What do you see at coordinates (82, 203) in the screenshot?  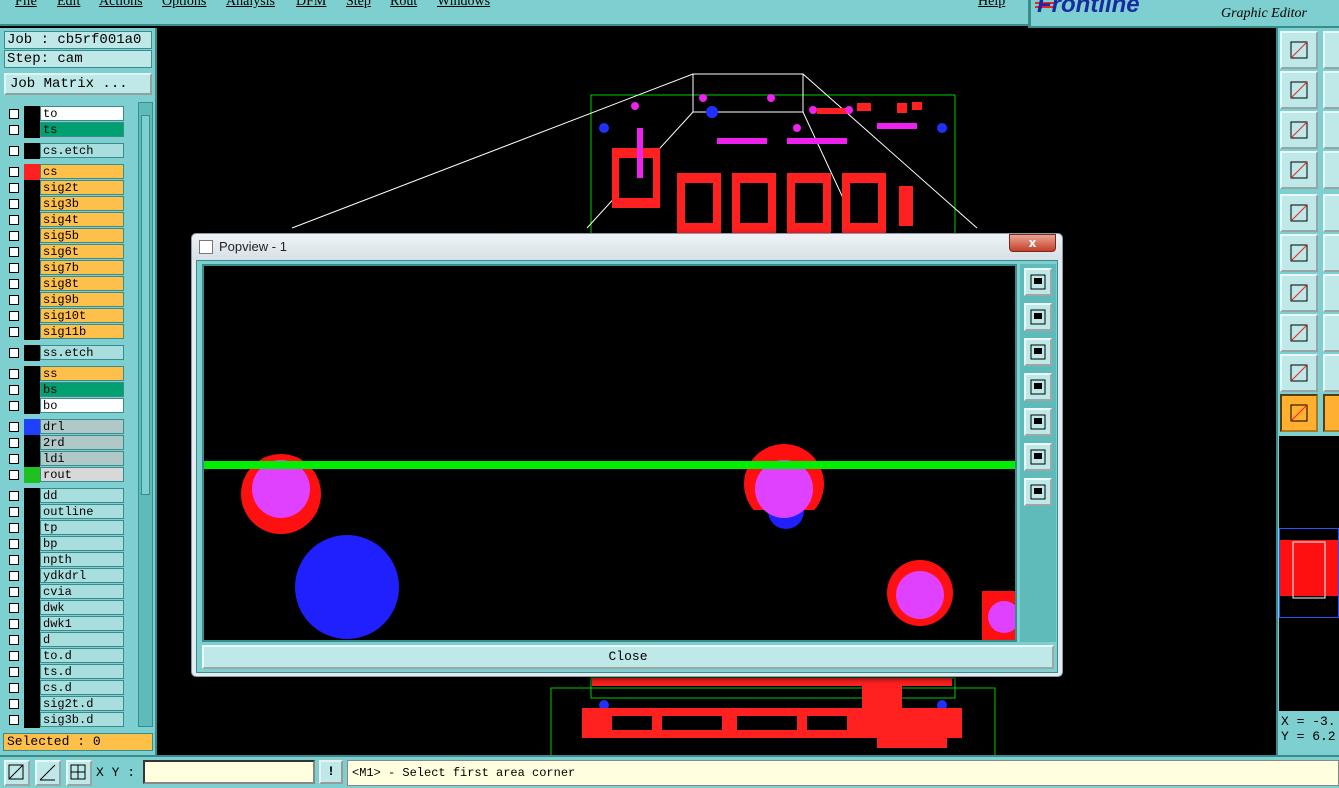 I see `layer-name: sig3b` at bounding box center [82, 203].